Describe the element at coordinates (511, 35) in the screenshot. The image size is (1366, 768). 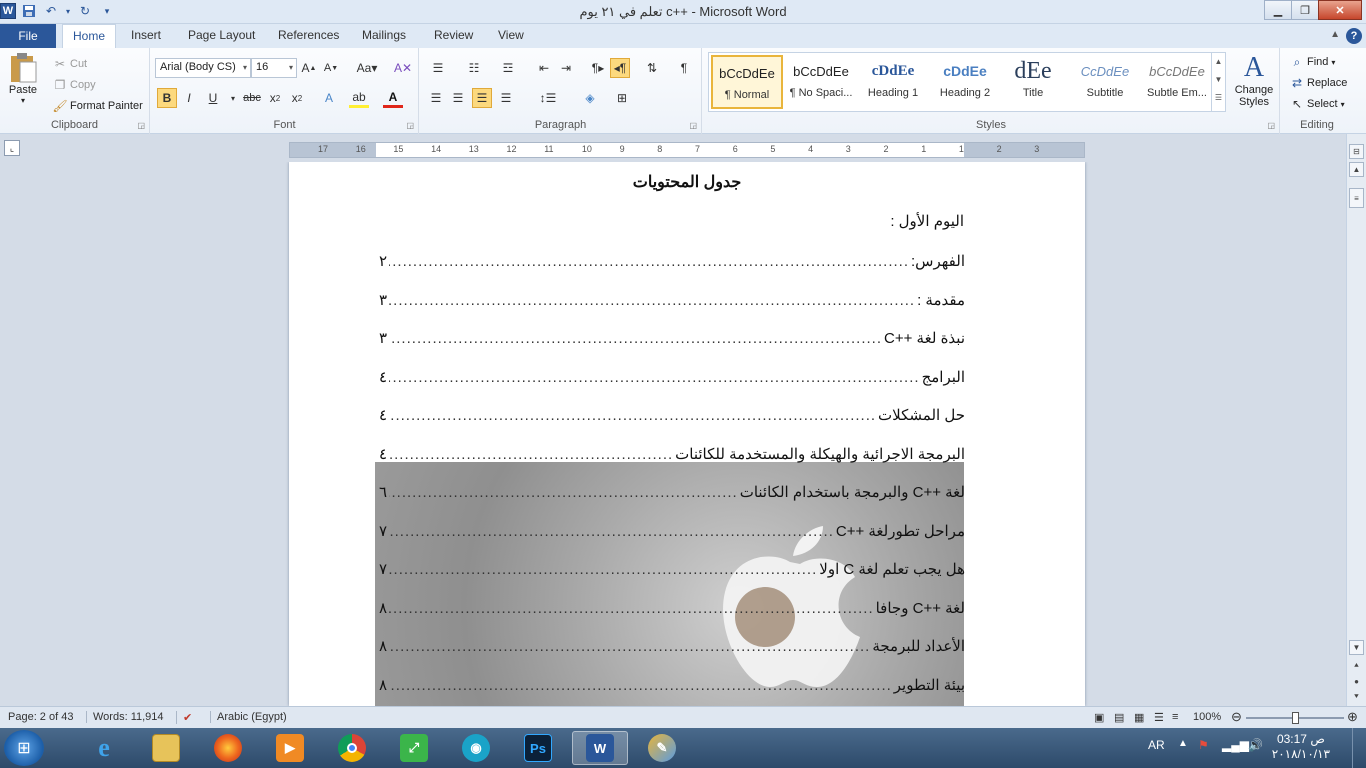
I see `tab-view: View` at that location.